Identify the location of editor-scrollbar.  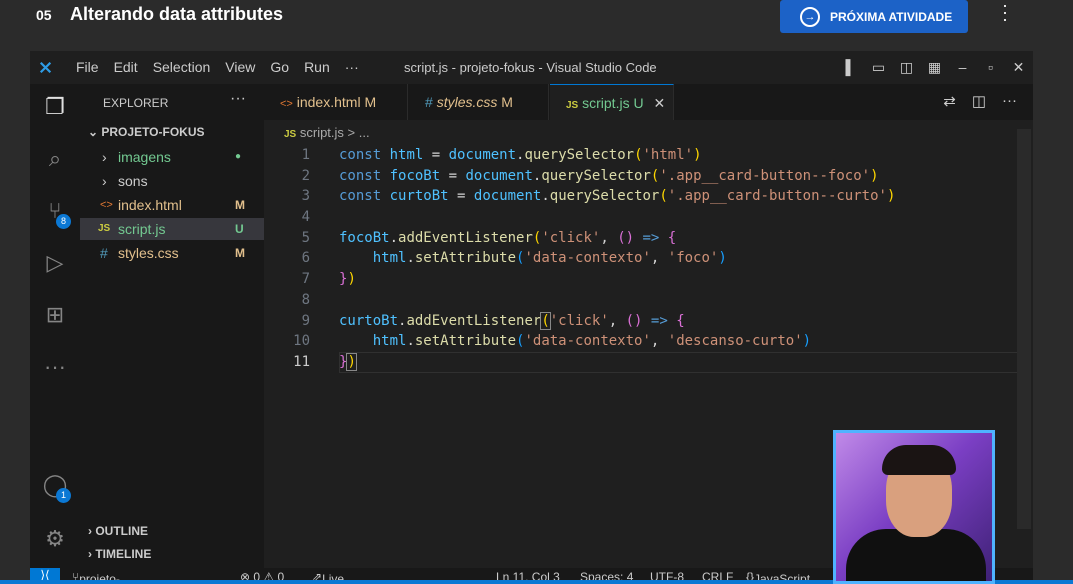
(1024, 329).